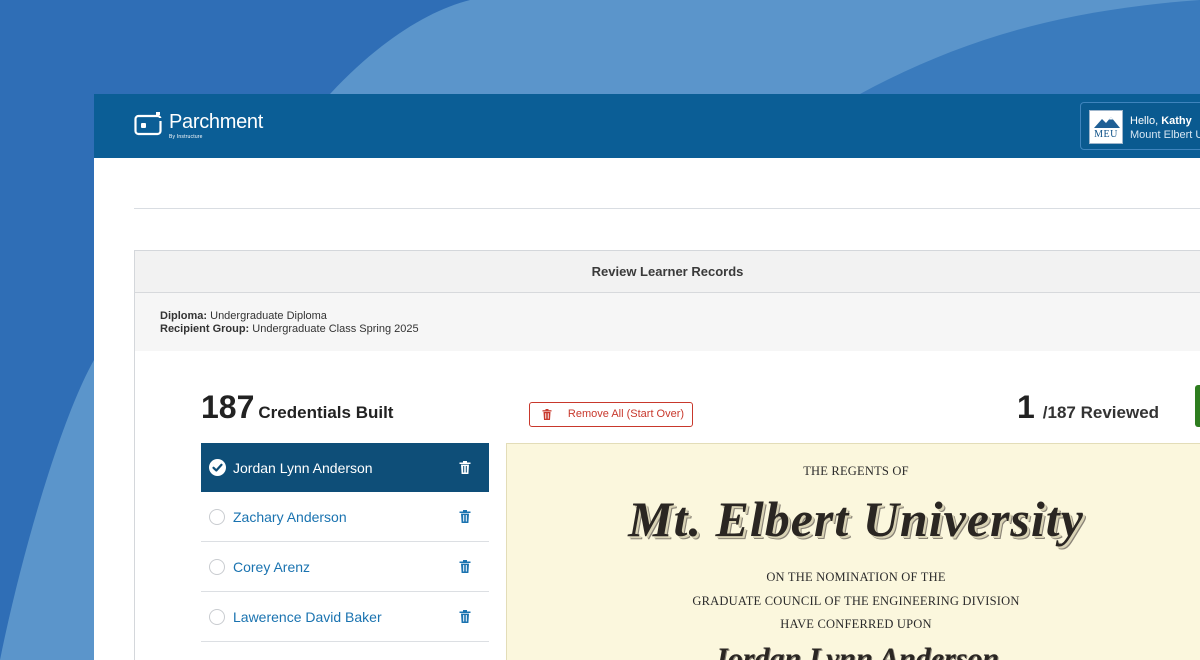 Image resolution: width=1200 pixels, height=660 pixels. I want to click on credentials-built-count: 187 Credentials Built, so click(297, 407).